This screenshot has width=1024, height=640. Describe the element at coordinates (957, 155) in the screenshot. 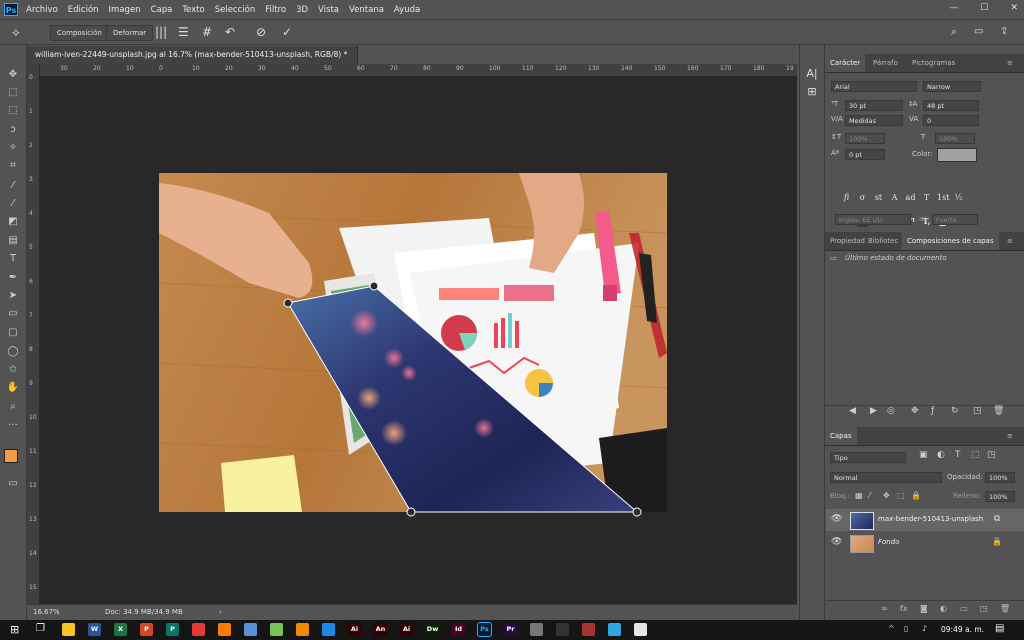

I see `text-color-swatch` at that location.